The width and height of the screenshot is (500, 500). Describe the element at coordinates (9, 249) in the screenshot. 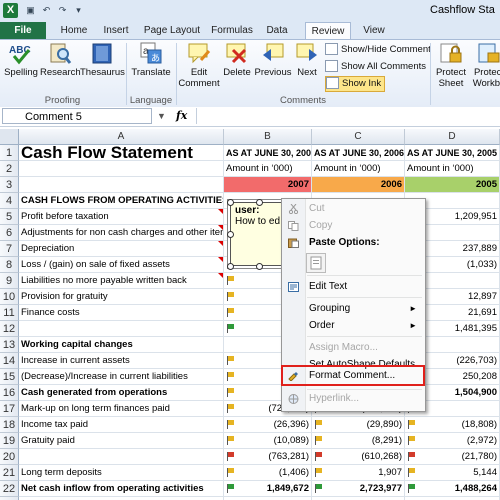

I see `row-header: 7` at that location.